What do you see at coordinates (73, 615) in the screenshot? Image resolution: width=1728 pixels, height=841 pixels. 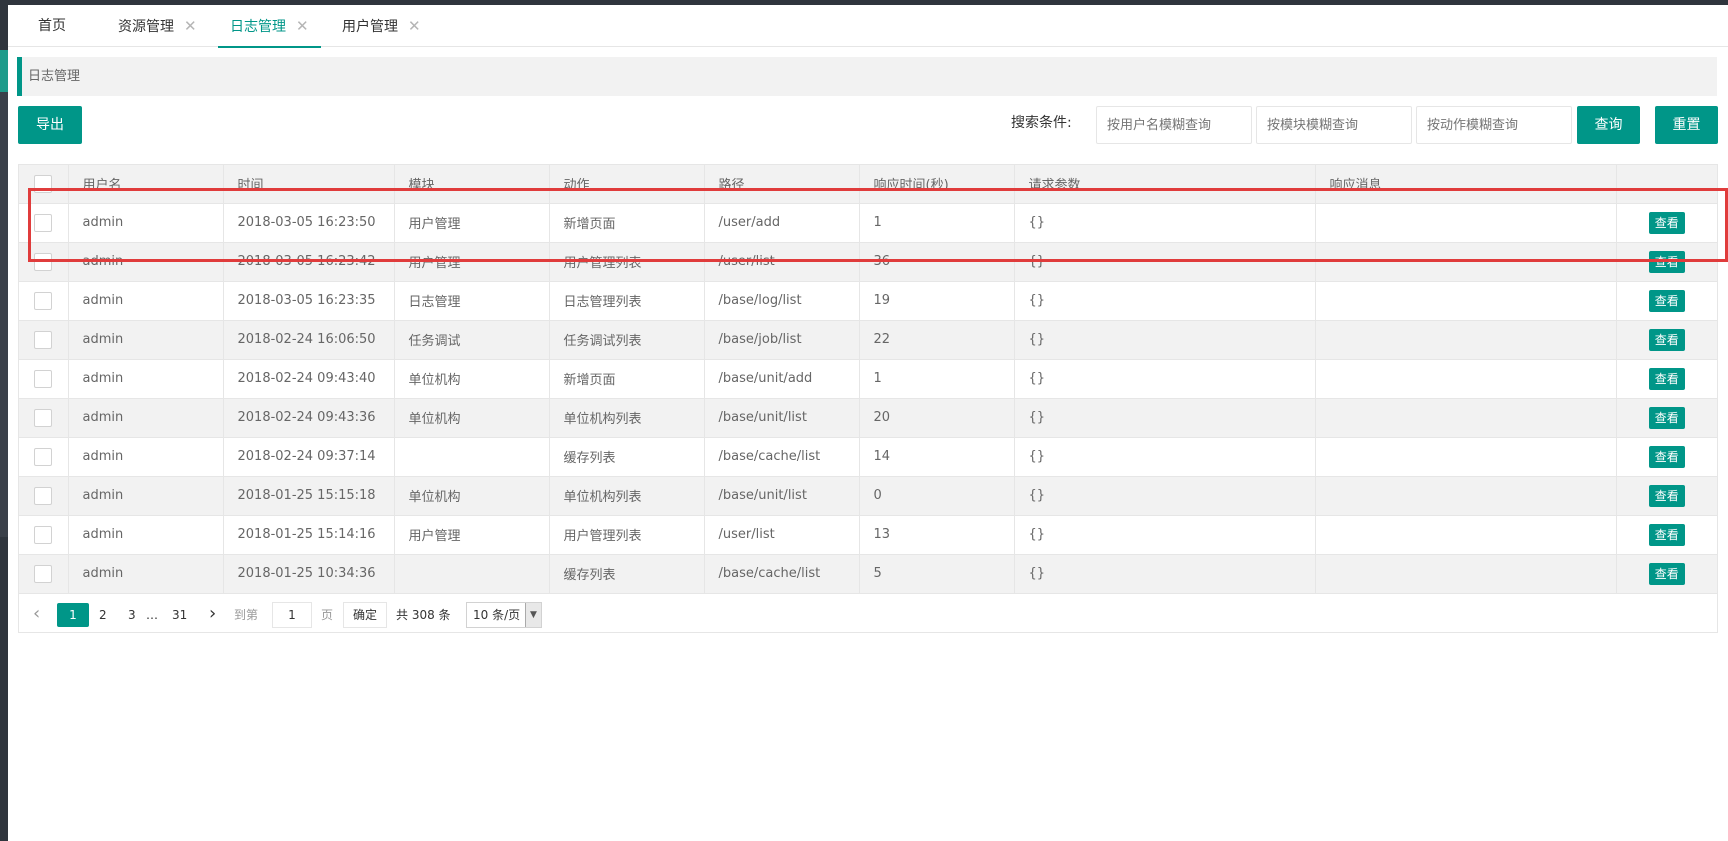 I see `page-1-button: 1` at bounding box center [73, 615].